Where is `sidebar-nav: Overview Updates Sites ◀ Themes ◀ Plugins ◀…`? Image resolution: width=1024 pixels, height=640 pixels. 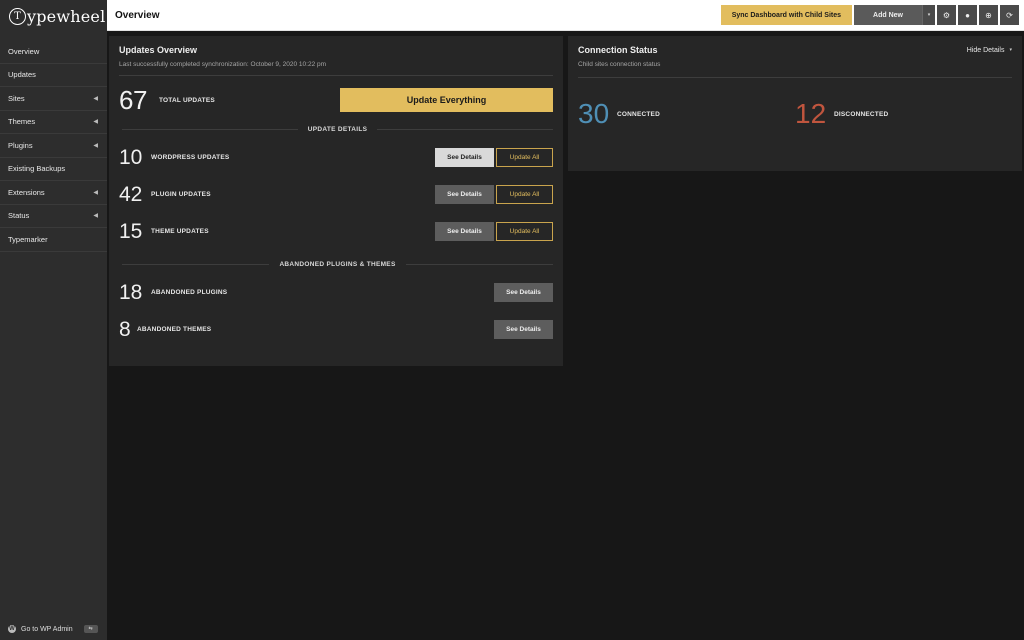
sidebar-nav: Overview Updates Sites ◀ Themes ◀ Plugins ◀… is located at coordinates (53, 146).